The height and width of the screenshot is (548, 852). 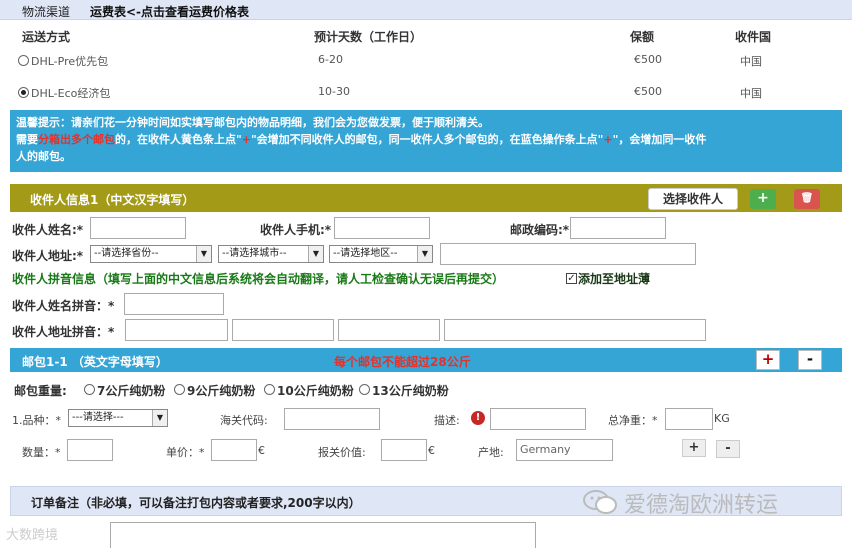 I want to click on recipient-name-input, so click(x=138, y=228).